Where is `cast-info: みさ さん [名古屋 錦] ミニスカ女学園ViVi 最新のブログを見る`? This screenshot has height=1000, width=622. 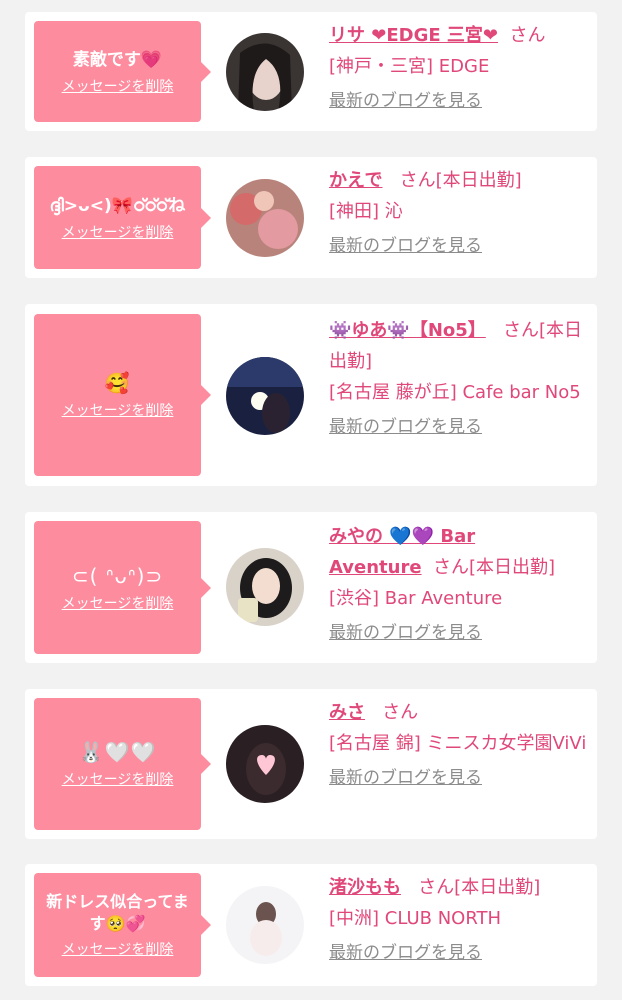
cast-info: みさ さん [名古屋 錦] ミニスカ女学園ViVi 最新のブログを見る is located at coordinates (459, 745).